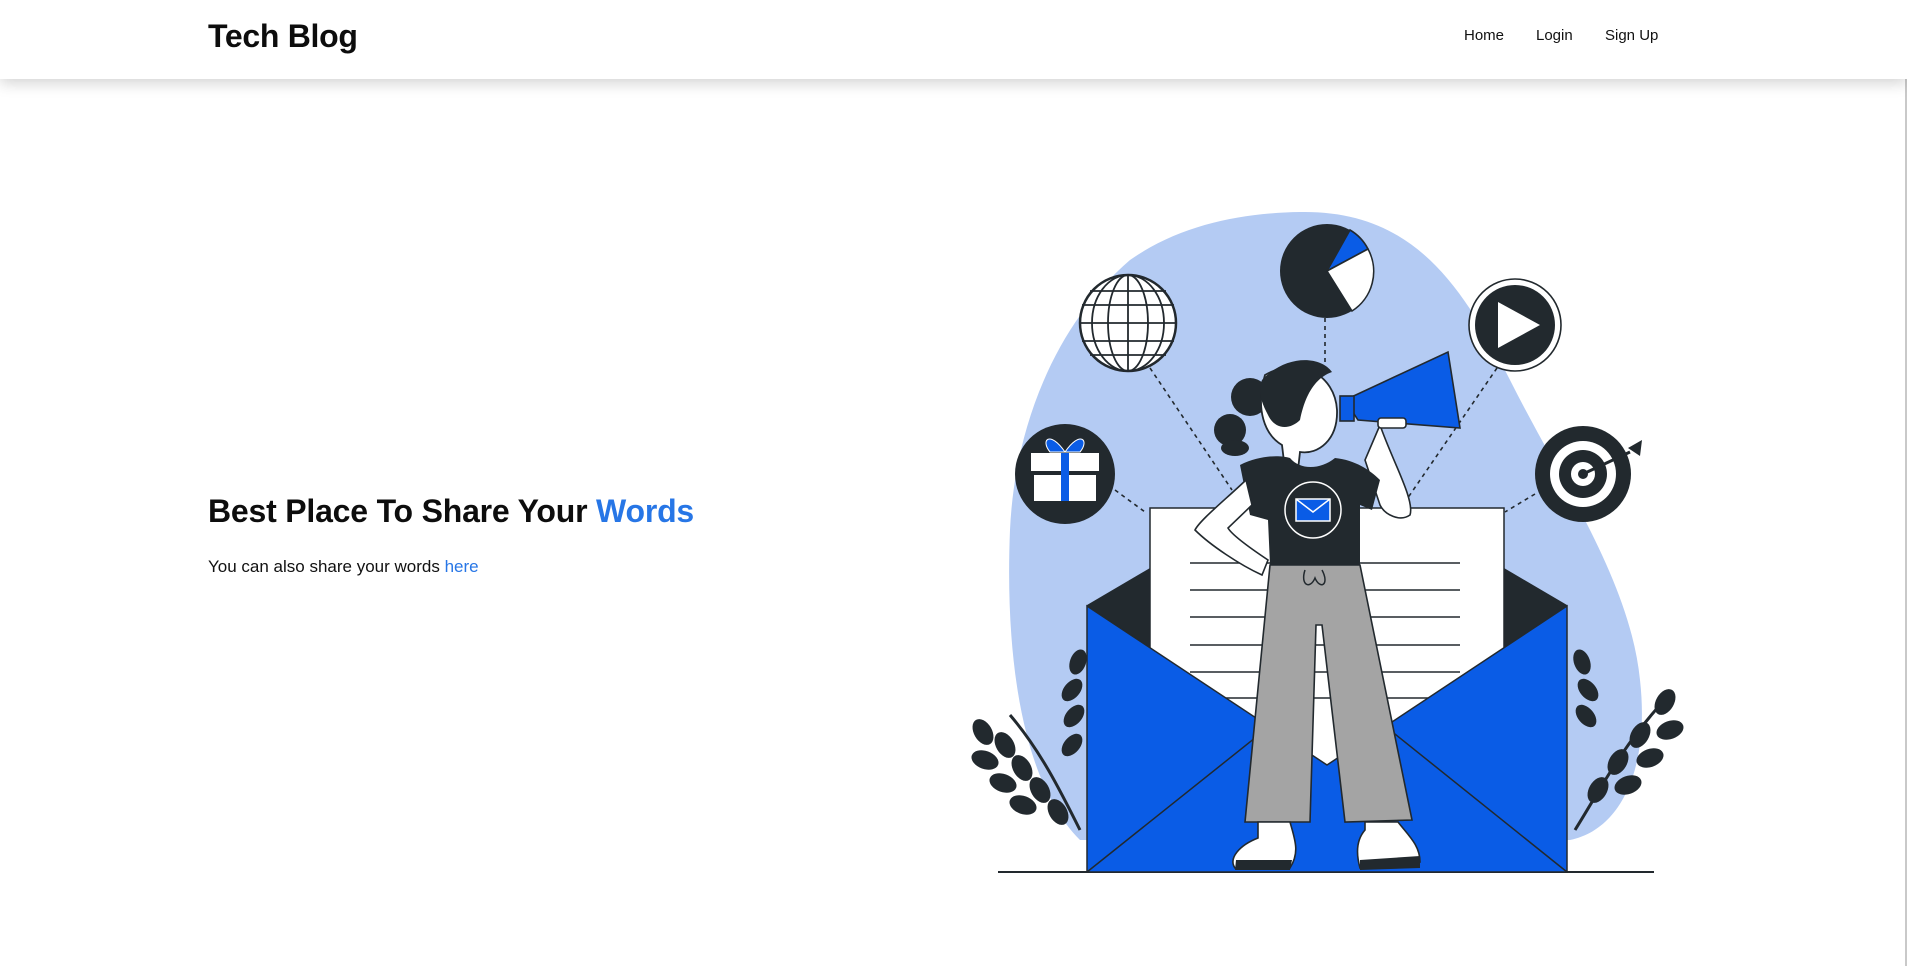  I want to click on navbar: Tech Blog Home Login Sign Up, so click(953, 39).